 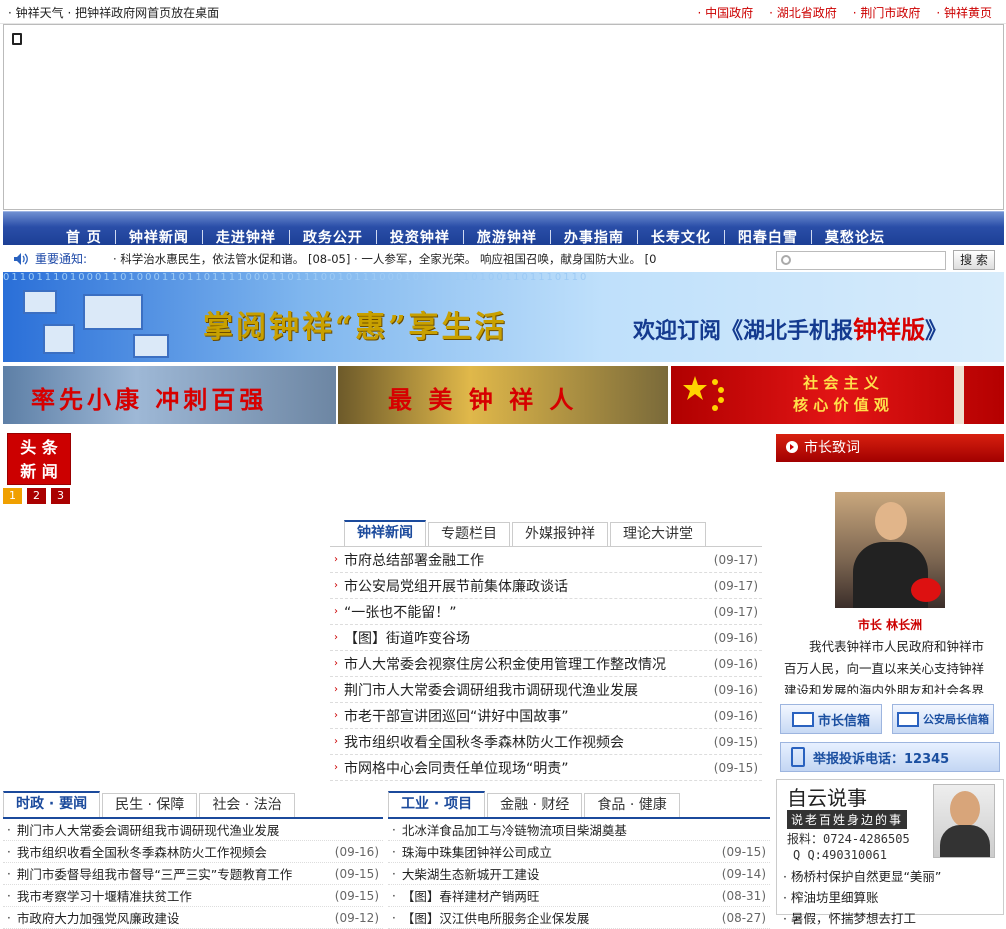 I want to click on ziyun-title: 自云说事, so click(x=827, y=796).